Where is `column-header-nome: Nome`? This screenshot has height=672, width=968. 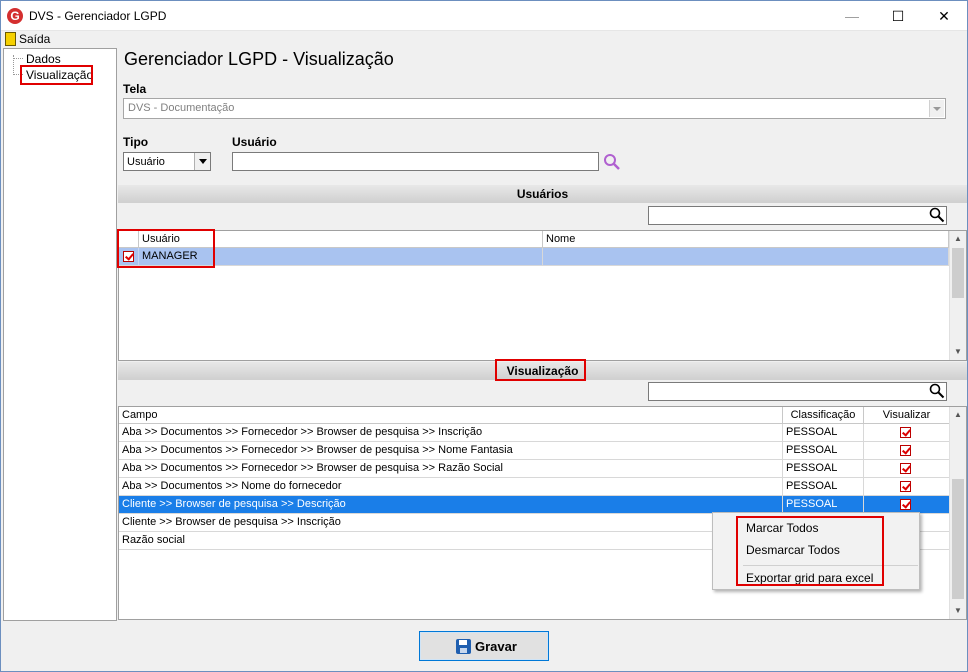
column-header-nome: Nome is located at coordinates (746, 239).